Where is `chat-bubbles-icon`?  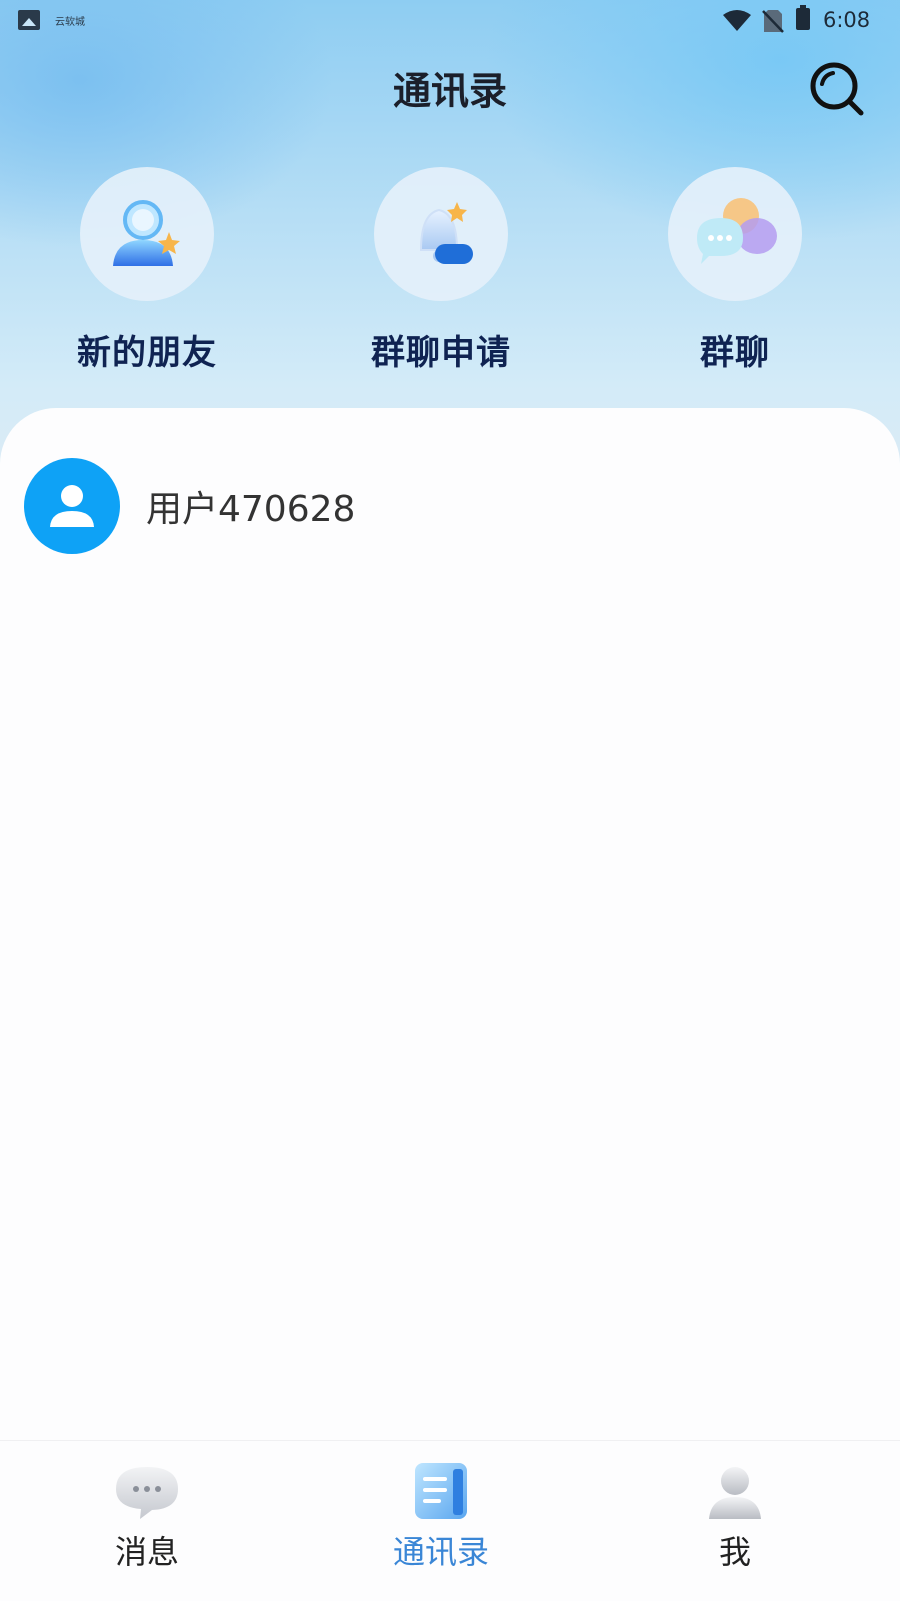
chat-bubbles-icon is located at coordinates (735, 234).